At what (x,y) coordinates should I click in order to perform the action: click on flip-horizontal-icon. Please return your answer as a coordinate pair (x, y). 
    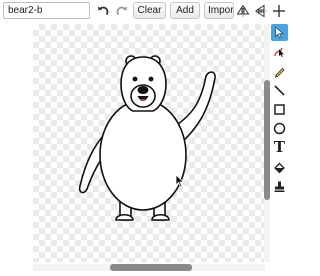
    Looking at the image, I should click on (243, 10).